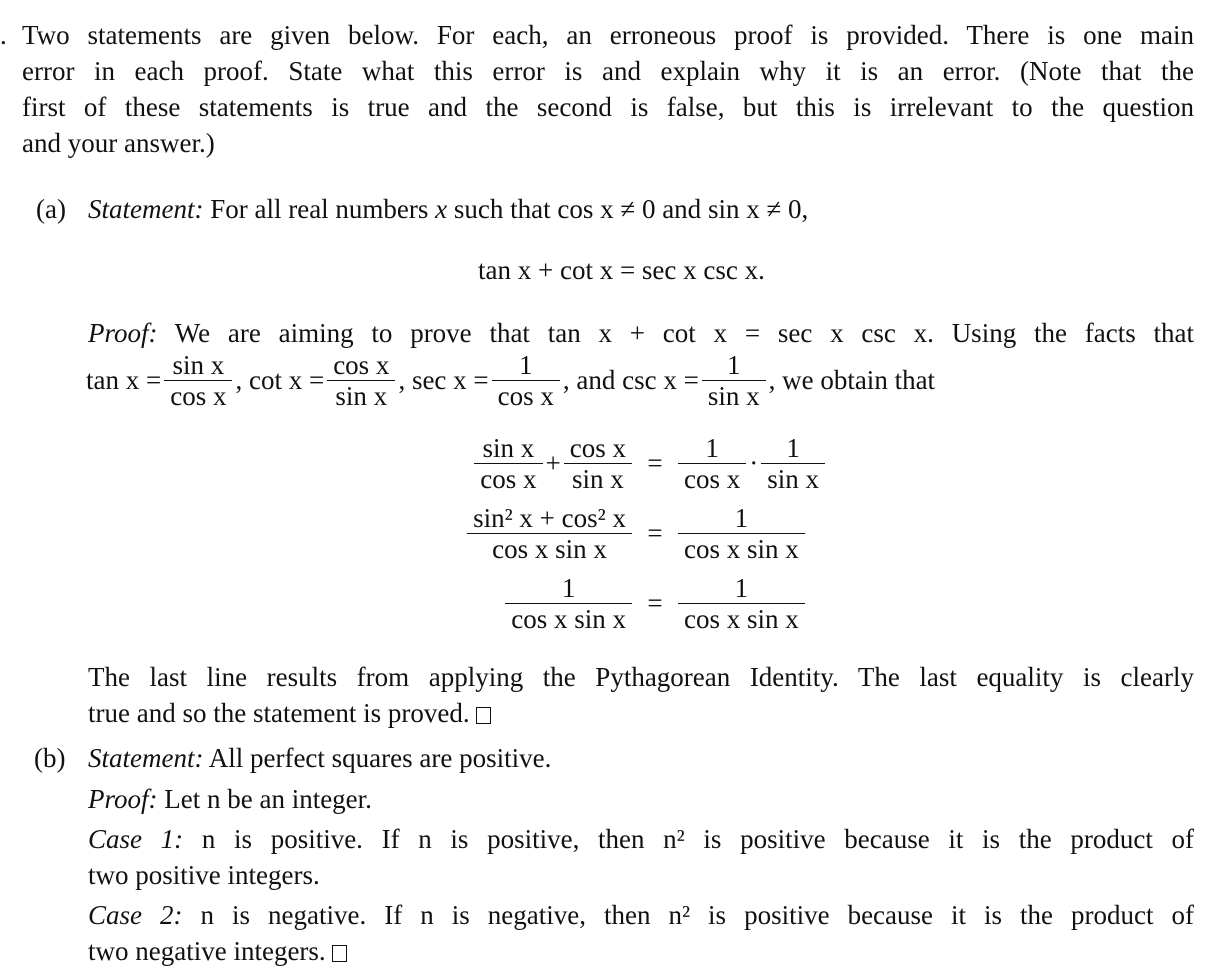 This screenshot has width=1222, height=980. Describe the element at coordinates (124, 380) in the screenshot. I see `fact-lhs: tan x =` at that location.